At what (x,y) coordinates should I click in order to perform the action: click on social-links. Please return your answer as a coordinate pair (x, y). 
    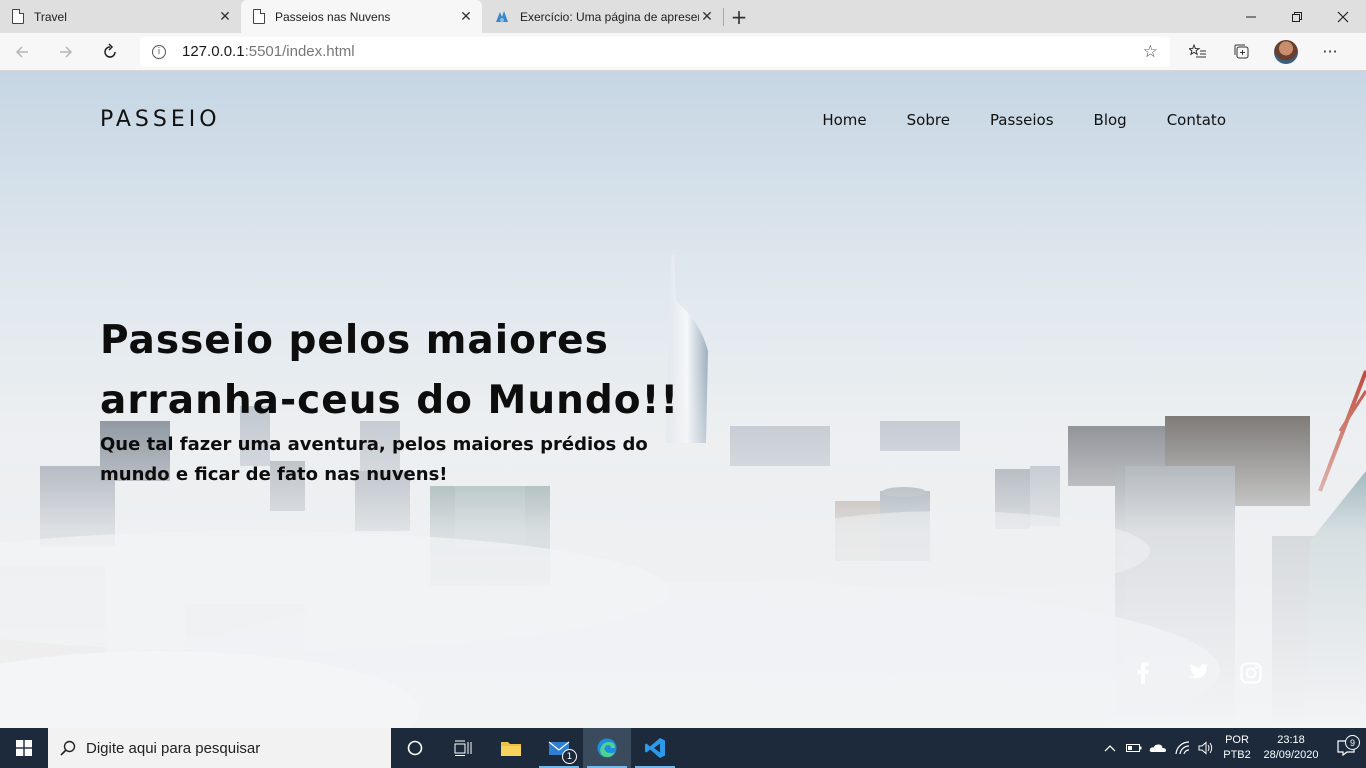
    Looking at the image, I should click on (1197, 673).